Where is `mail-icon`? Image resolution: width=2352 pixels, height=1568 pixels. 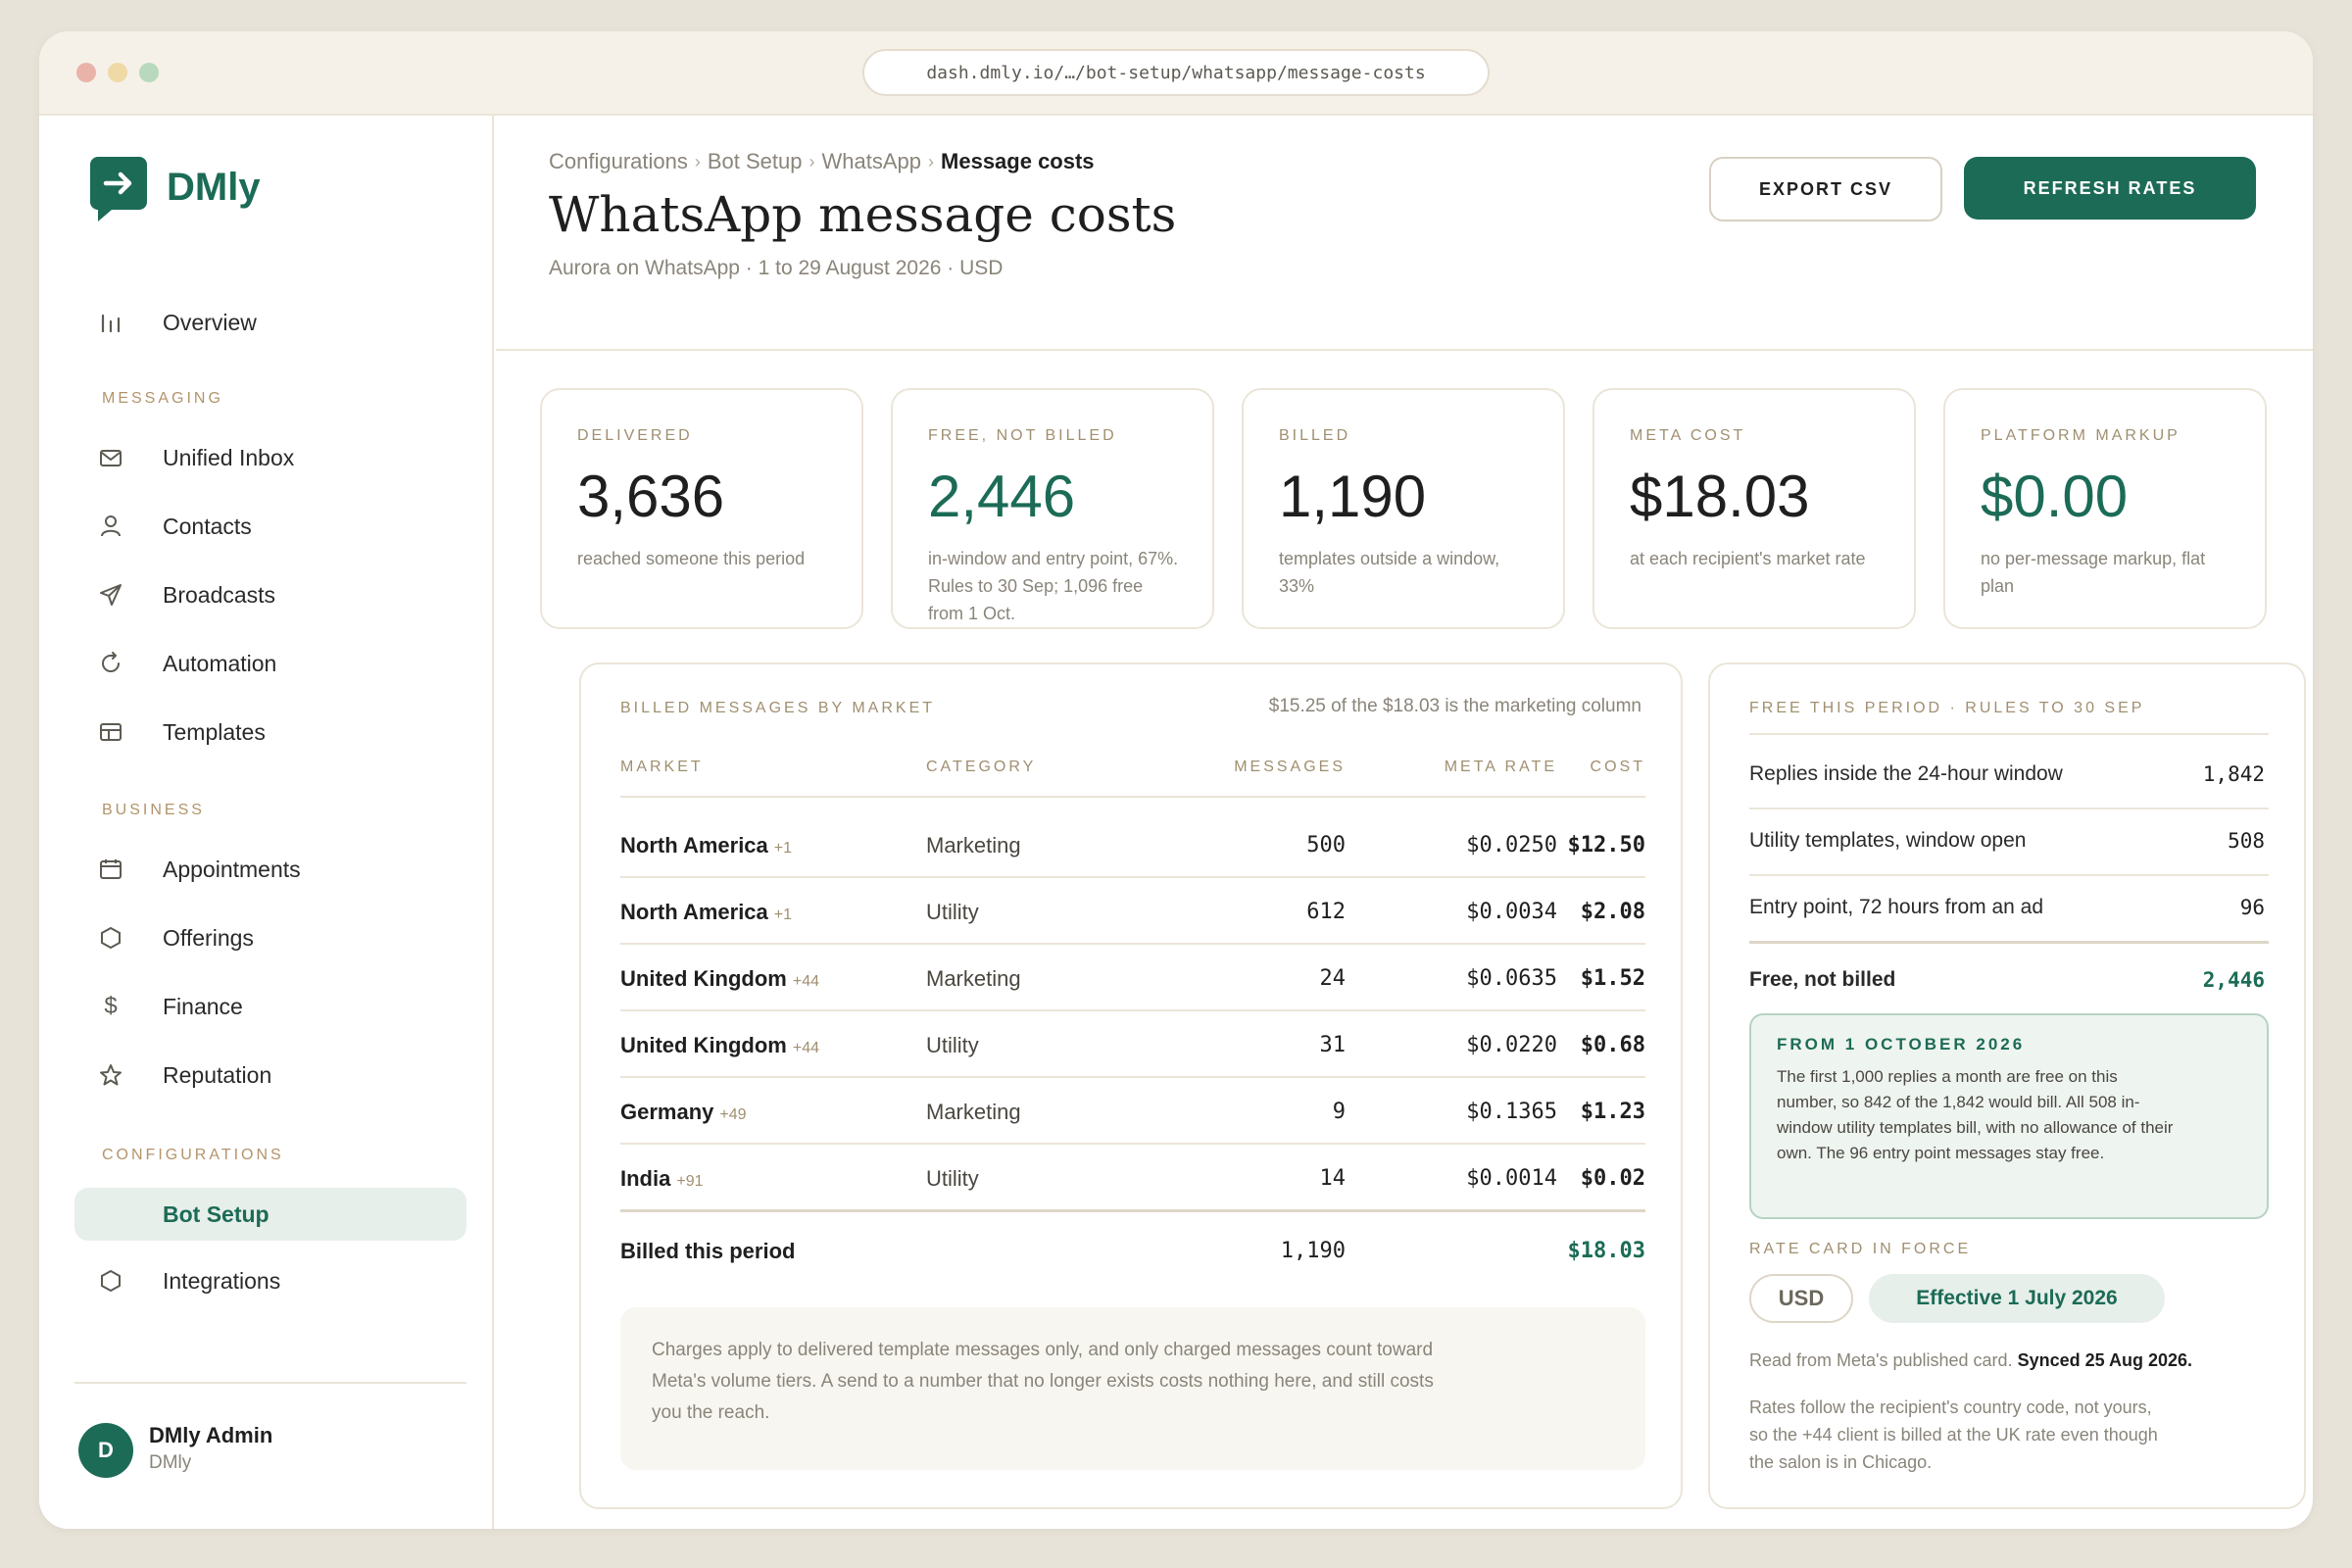 mail-icon is located at coordinates (110, 457).